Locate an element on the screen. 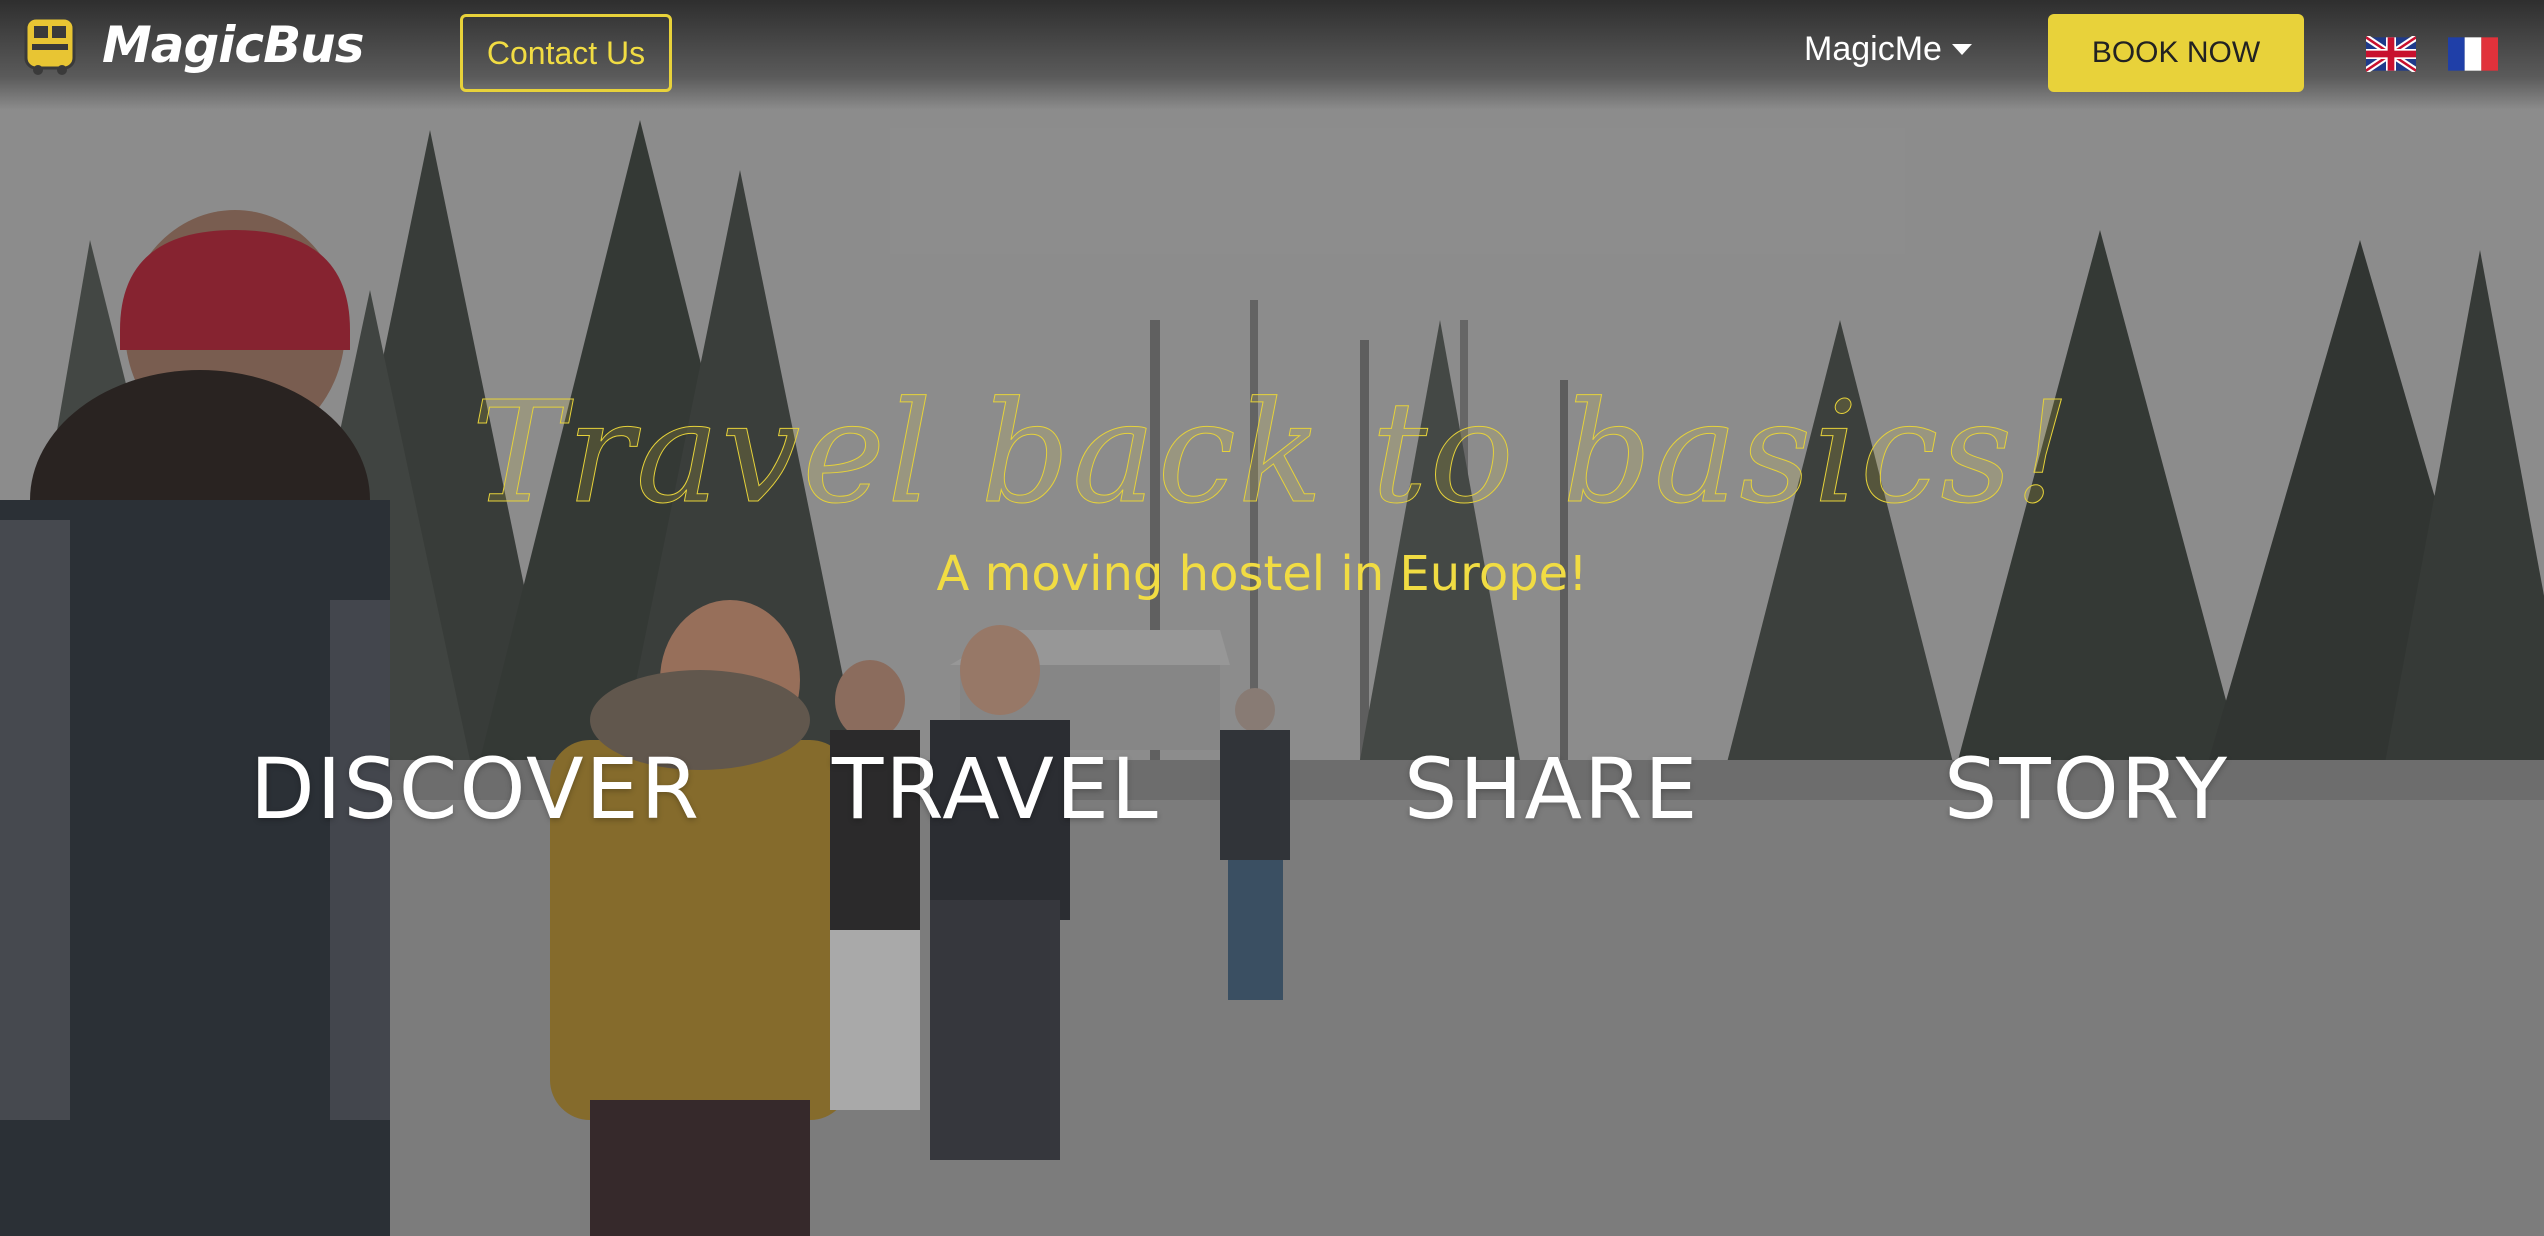  nav-share: SHARE is located at coordinates (1551, 789).